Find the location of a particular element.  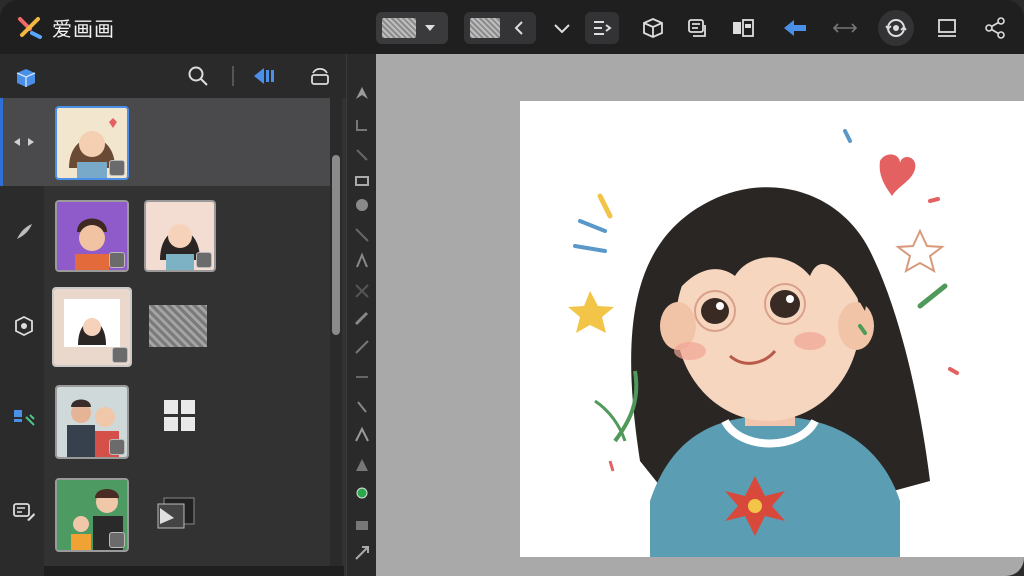

chat-edit-icon is located at coordinates (24, 512).